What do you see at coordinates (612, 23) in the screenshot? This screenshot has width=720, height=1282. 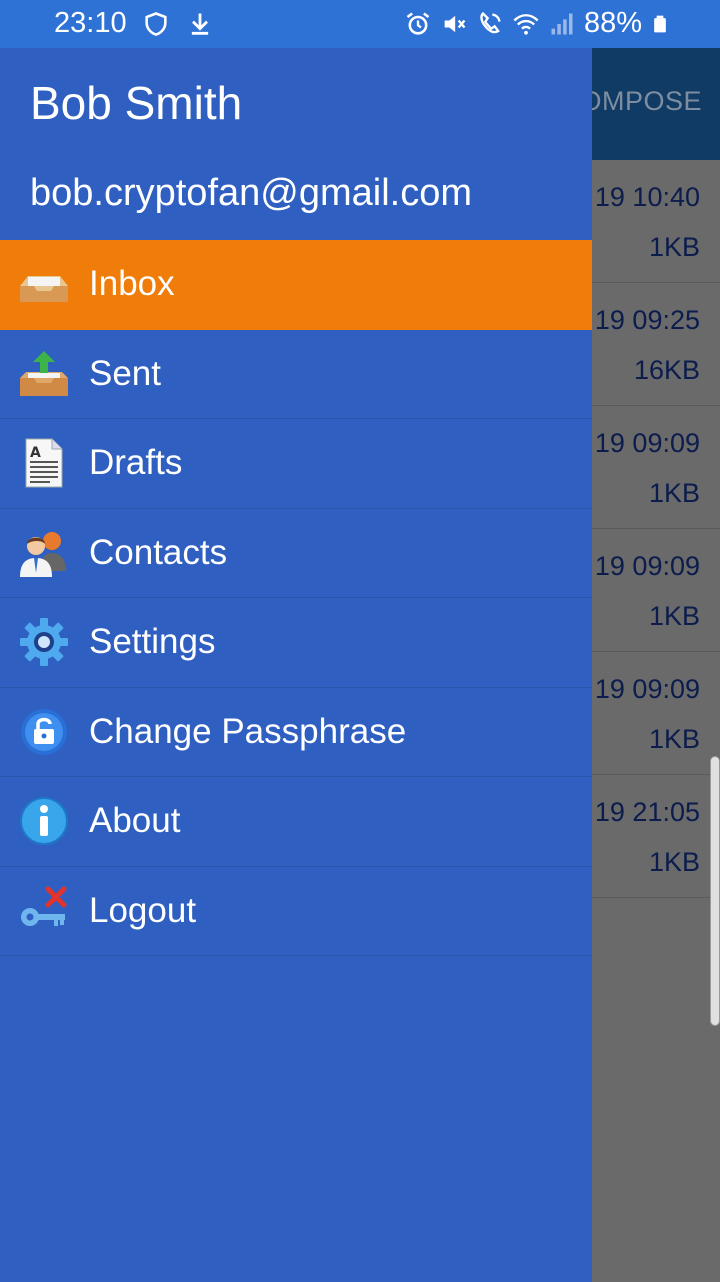 I see `battery-percent: 88%` at bounding box center [612, 23].